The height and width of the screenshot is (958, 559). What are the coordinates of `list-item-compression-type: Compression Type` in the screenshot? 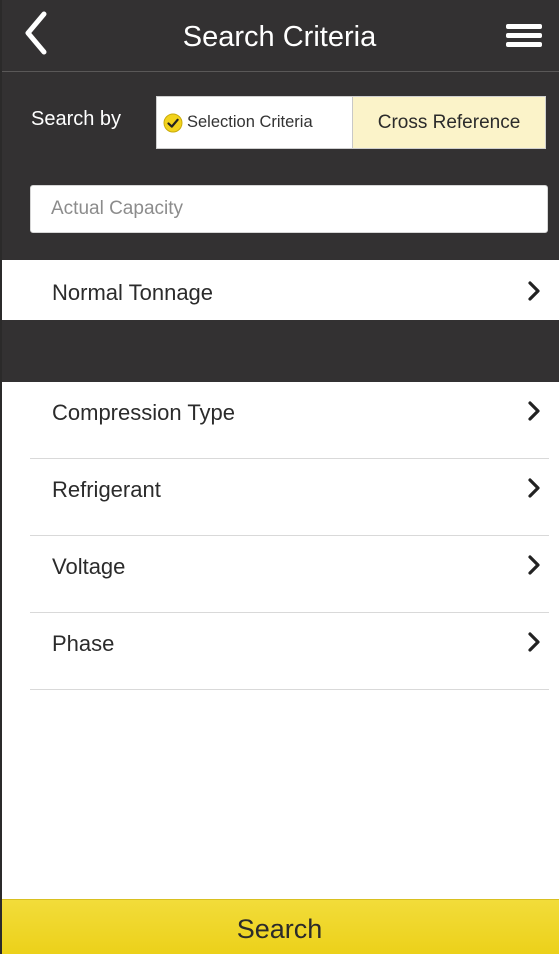 It's located at (279, 420).